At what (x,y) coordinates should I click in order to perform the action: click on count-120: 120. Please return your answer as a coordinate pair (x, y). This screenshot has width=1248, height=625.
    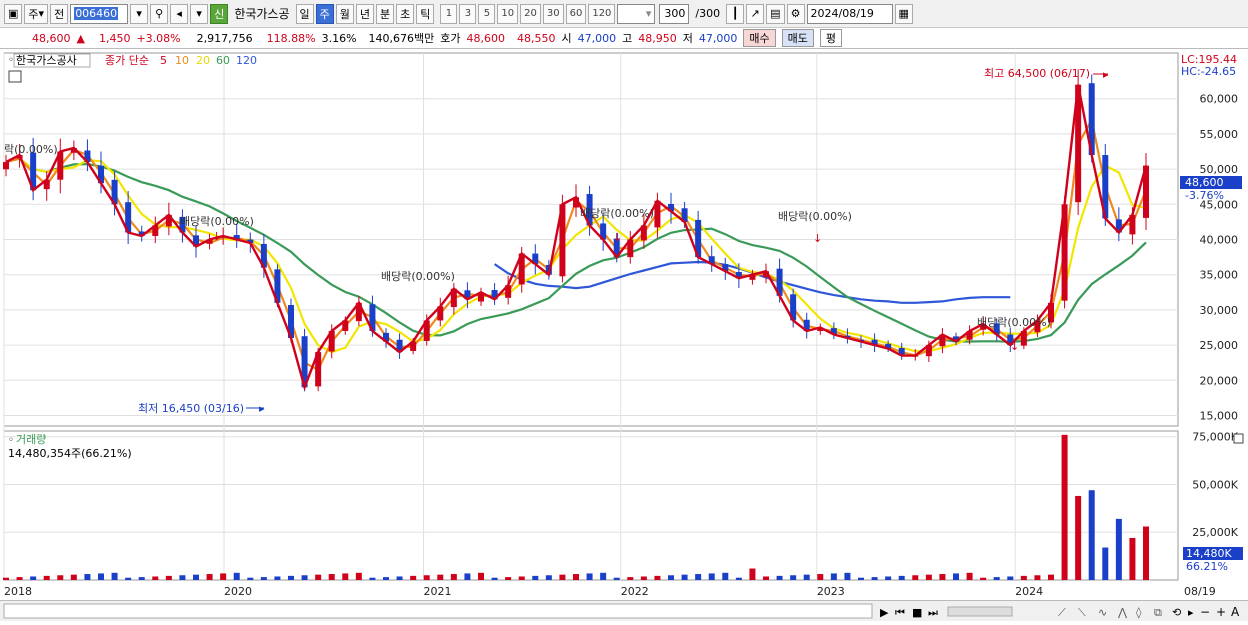
    Looking at the image, I should click on (602, 13).